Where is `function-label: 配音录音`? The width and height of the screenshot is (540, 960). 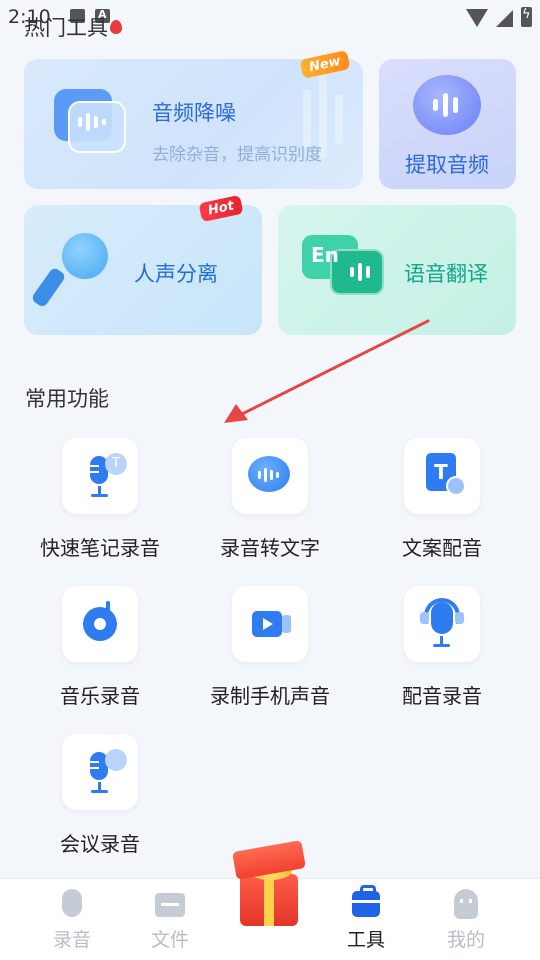
function-label: 配音录音 is located at coordinates (442, 696).